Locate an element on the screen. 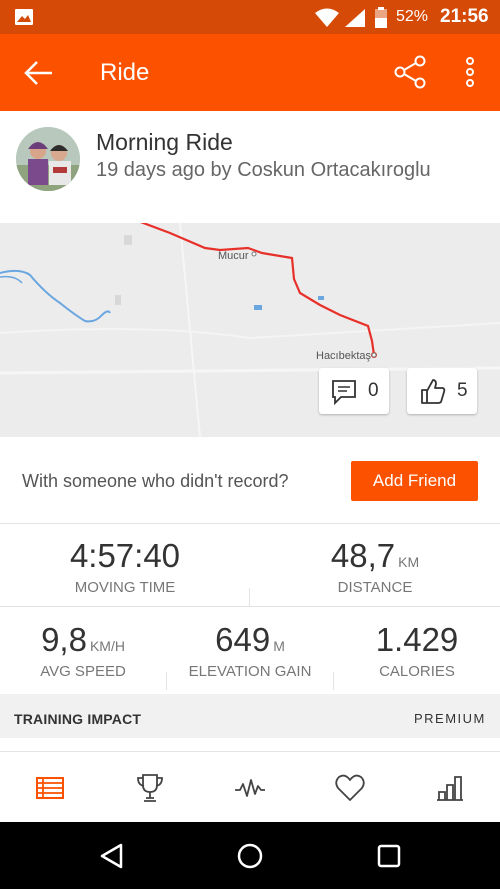 This screenshot has width=500, height=889. avg-speed-label: AVG SPEED is located at coordinates (83, 671).